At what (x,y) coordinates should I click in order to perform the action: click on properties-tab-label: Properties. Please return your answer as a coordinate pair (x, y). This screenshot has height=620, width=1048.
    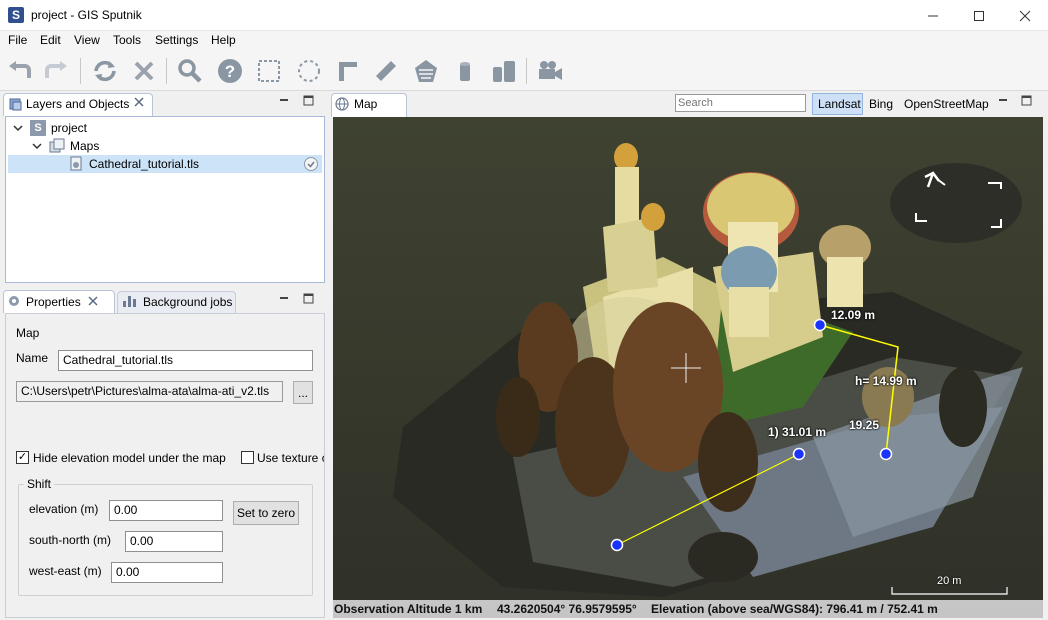
    Looking at the image, I should click on (53, 302).